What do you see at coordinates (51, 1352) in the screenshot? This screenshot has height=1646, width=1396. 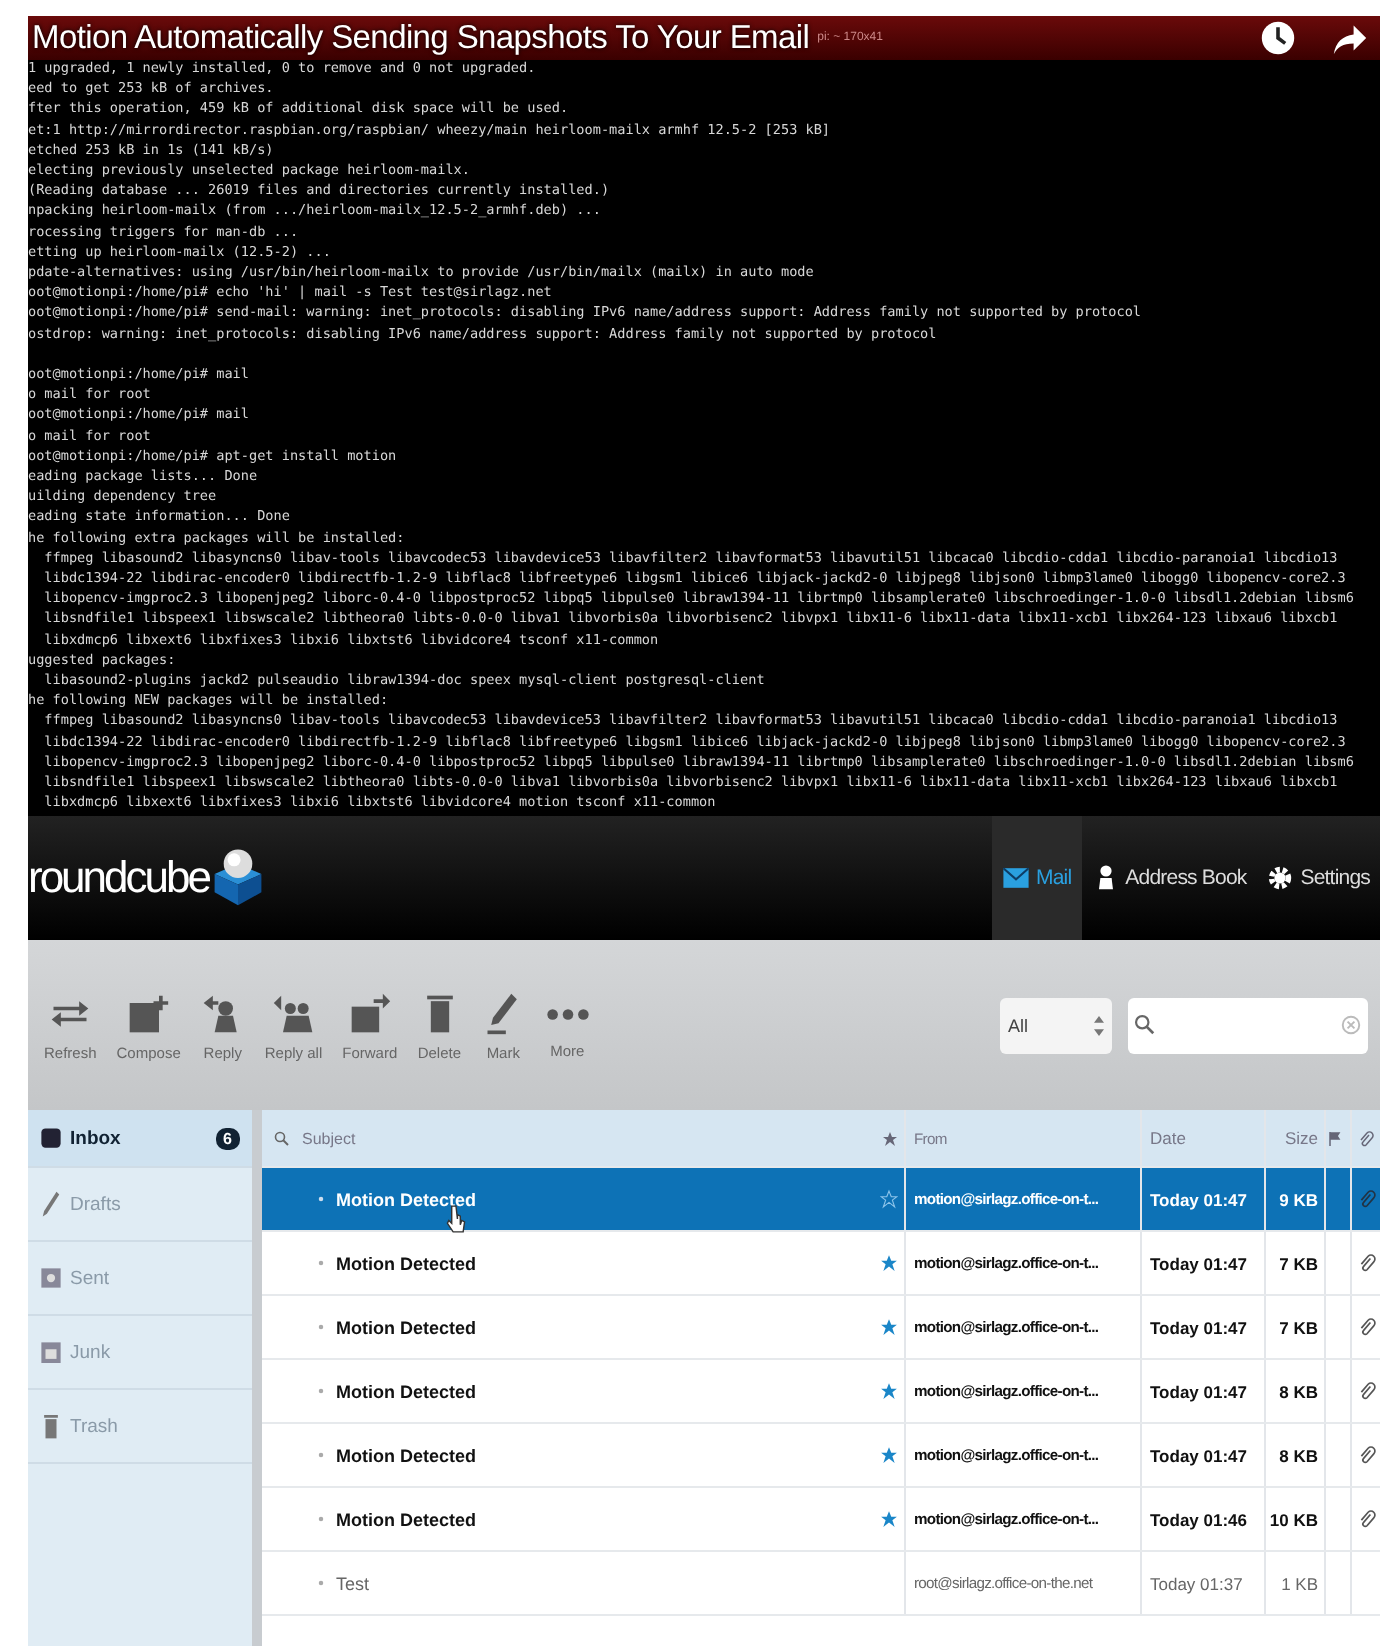 I see `junk-folder-icon` at bounding box center [51, 1352].